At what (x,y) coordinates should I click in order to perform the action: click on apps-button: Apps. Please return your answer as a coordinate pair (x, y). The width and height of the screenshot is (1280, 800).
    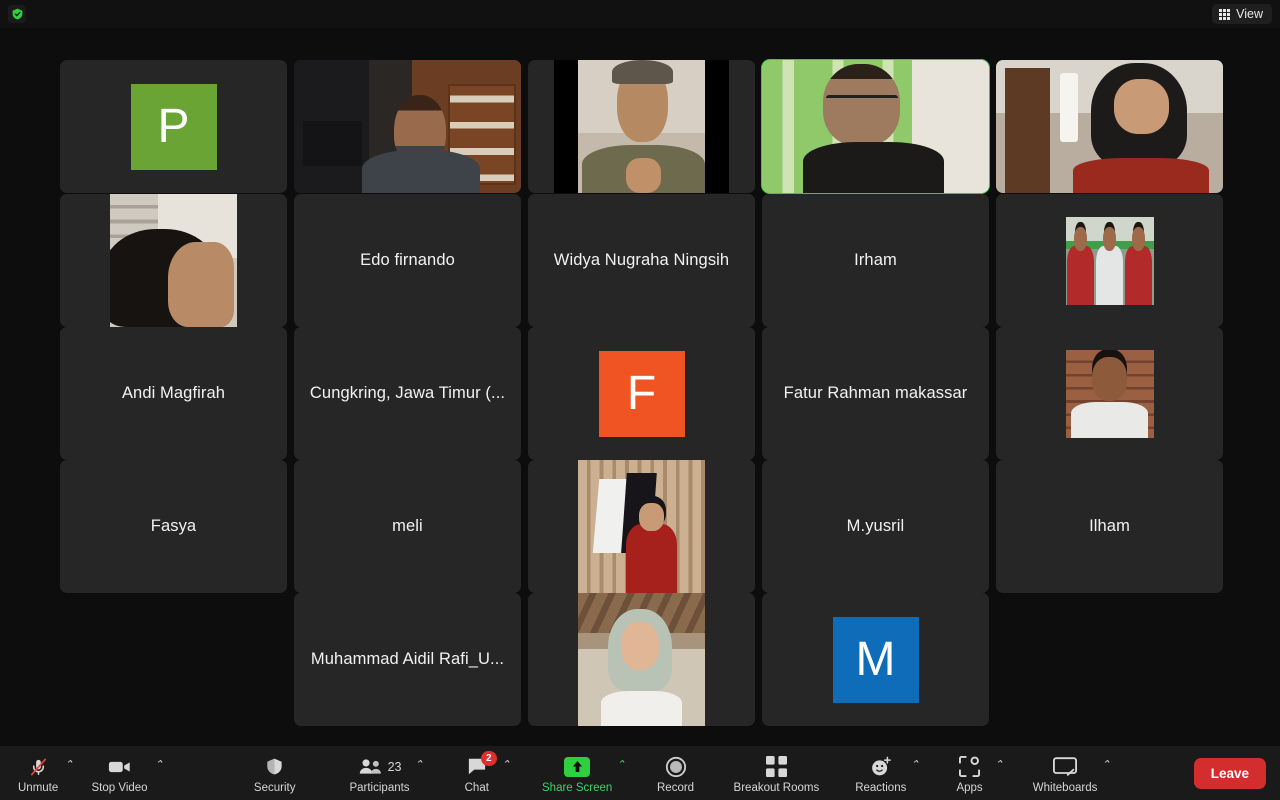
    Looking at the image, I should click on (970, 773).